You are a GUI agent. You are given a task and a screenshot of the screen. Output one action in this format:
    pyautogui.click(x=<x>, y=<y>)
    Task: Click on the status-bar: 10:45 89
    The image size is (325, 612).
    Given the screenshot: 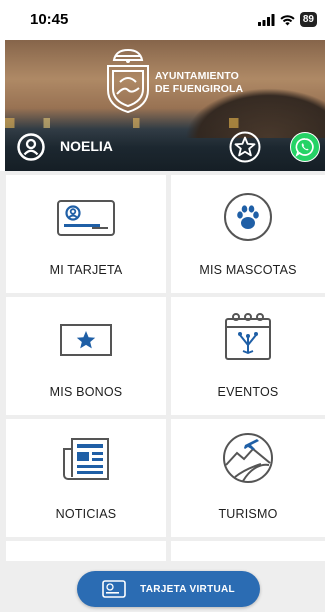 What is the action you would take?
    pyautogui.click(x=162, y=20)
    